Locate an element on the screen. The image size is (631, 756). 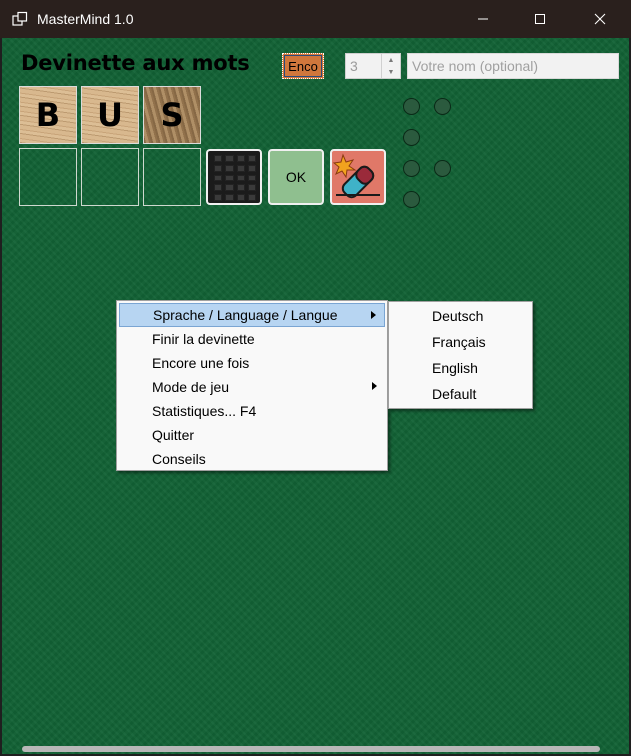
letter-tile-label: B is located at coordinates (48, 115).